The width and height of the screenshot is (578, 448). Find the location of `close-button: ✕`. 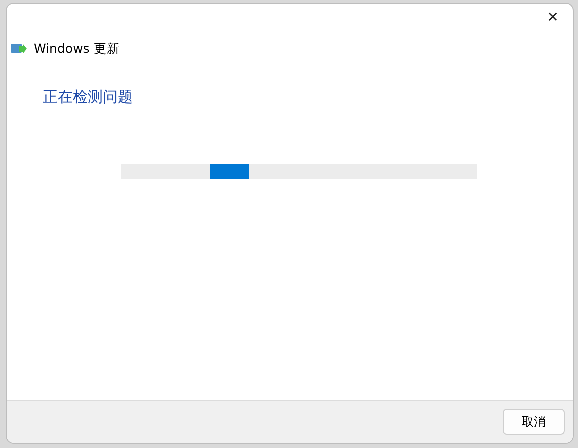

close-button: ✕ is located at coordinates (553, 18).